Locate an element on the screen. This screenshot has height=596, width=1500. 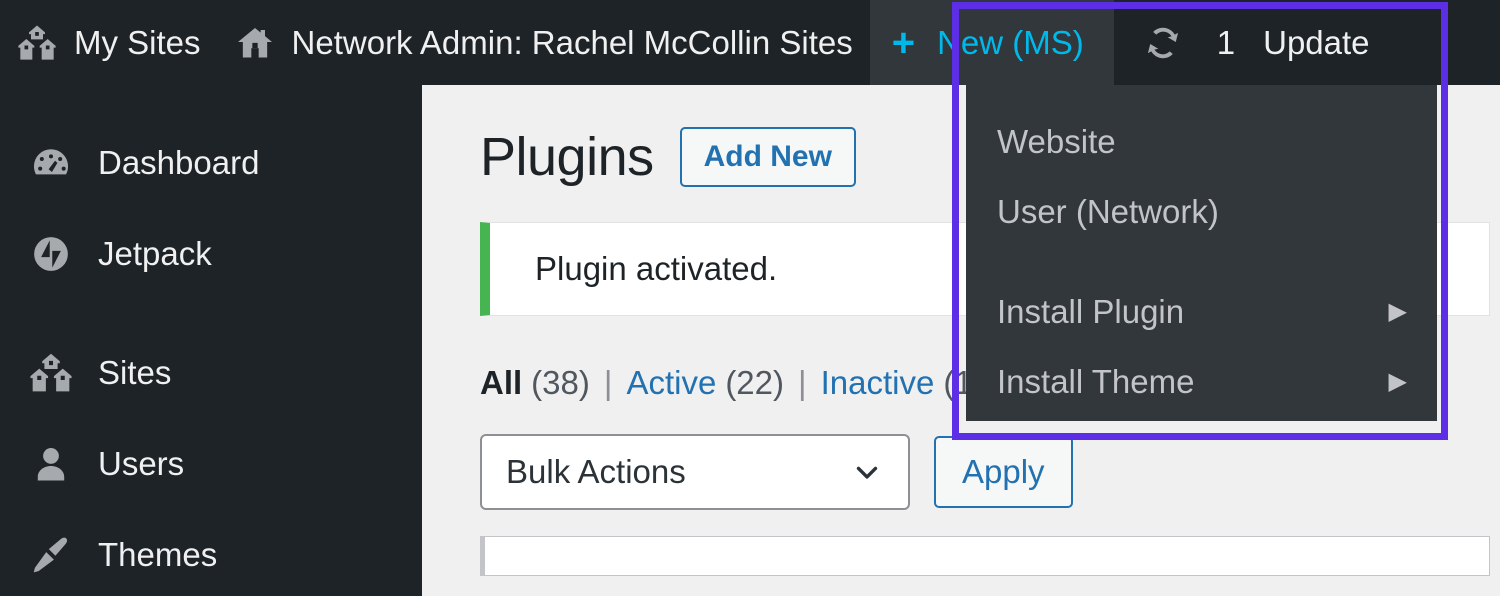
plugins-table is located at coordinates (985, 556).